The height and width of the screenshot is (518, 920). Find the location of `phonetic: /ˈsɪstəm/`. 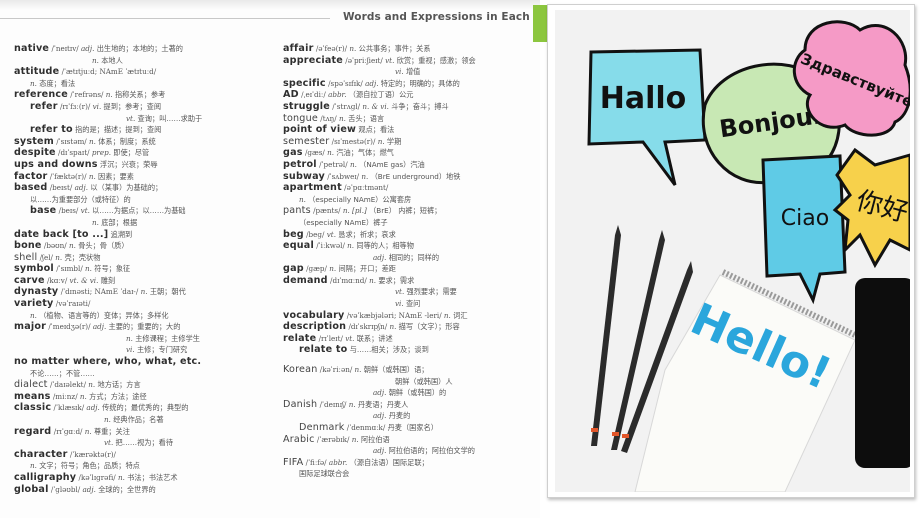

phonetic: /ˈsɪstəm/ is located at coordinates (71, 141).